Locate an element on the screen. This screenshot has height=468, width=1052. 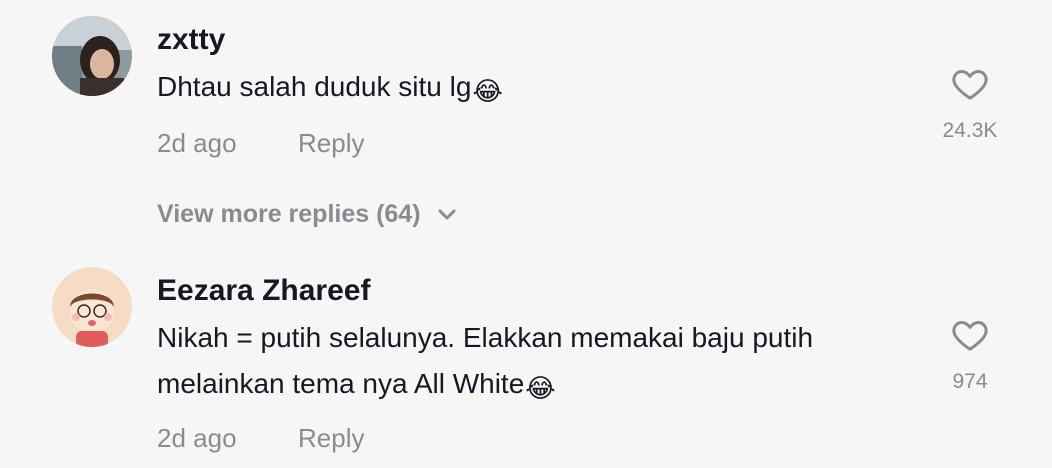
comment-text-line: melainkan tema nya All White is located at coordinates (341, 383).